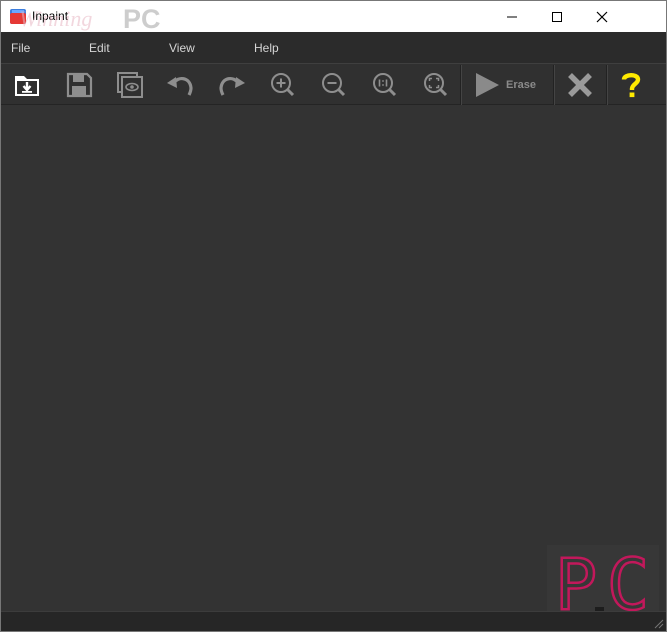 This screenshot has width=667, height=632. What do you see at coordinates (603, 581) in the screenshot?
I see `pc-logo-watermark: P C` at bounding box center [603, 581].